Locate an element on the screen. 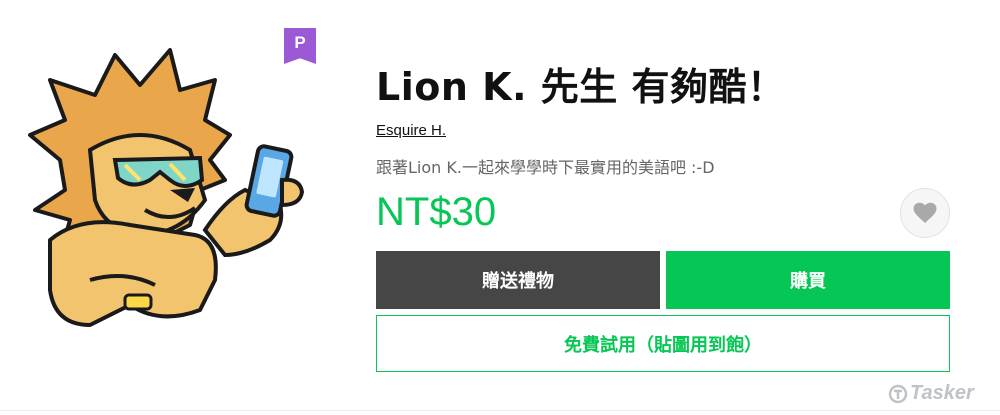 This screenshot has width=1000, height=415. gift-button-label: 贈送禮物 is located at coordinates (518, 281).